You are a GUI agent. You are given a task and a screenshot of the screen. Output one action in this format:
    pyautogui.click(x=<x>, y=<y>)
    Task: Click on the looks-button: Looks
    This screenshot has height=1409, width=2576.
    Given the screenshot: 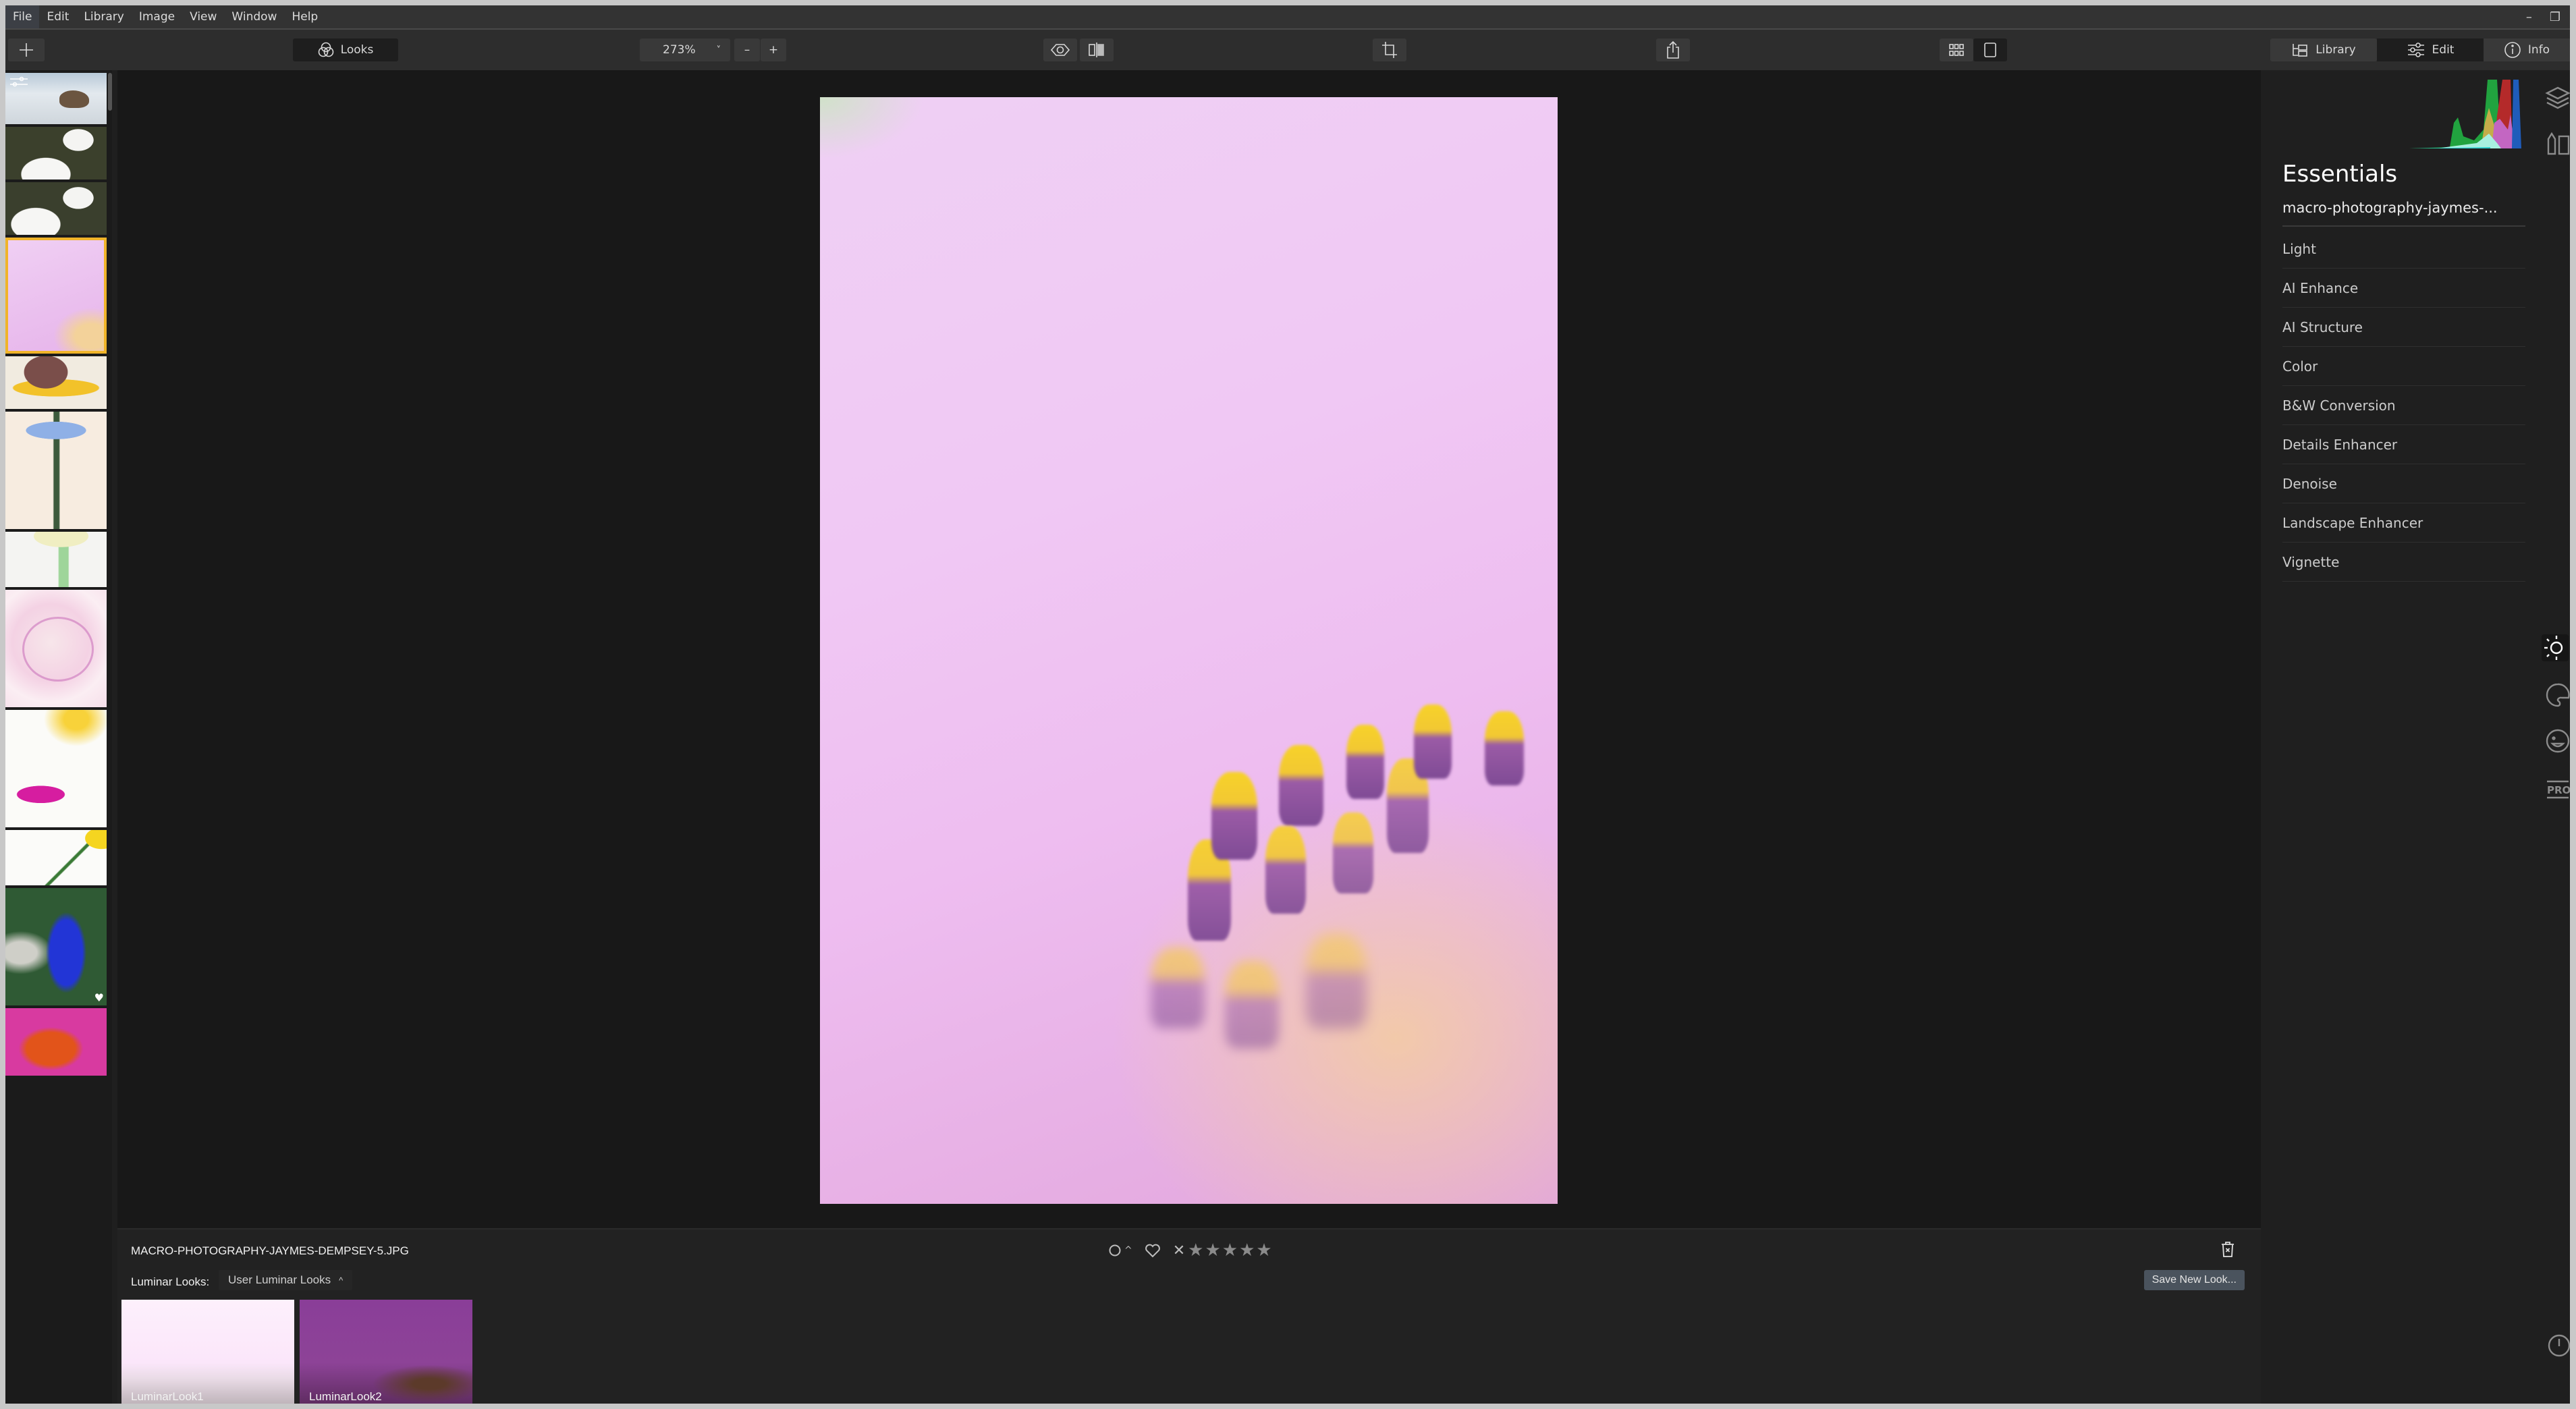 What is the action you would take?
    pyautogui.click(x=345, y=49)
    